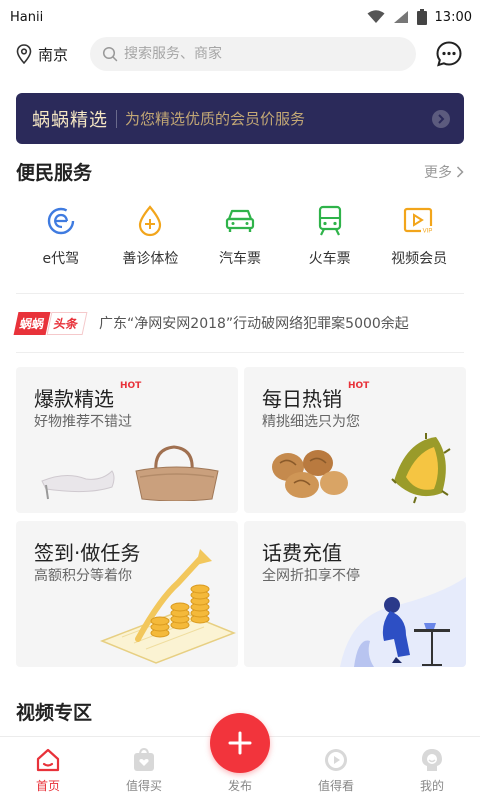 The image size is (480, 800). Describe the element at coordinates (24, 54) in the screenshot. I see `location-pin-icon` at that location.